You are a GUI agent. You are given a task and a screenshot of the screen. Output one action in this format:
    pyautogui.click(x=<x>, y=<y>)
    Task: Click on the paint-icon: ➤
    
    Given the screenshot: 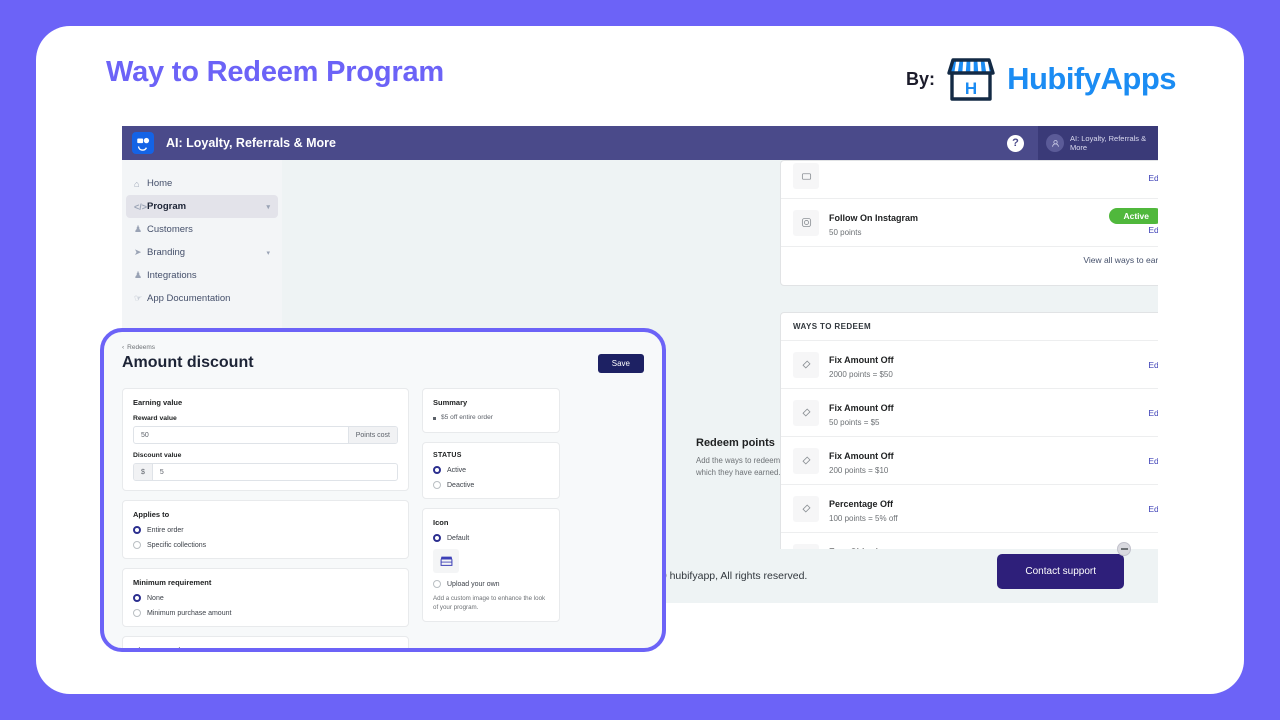 What is the action you would take?
    pyautogui.click(x=138, y=252)
    